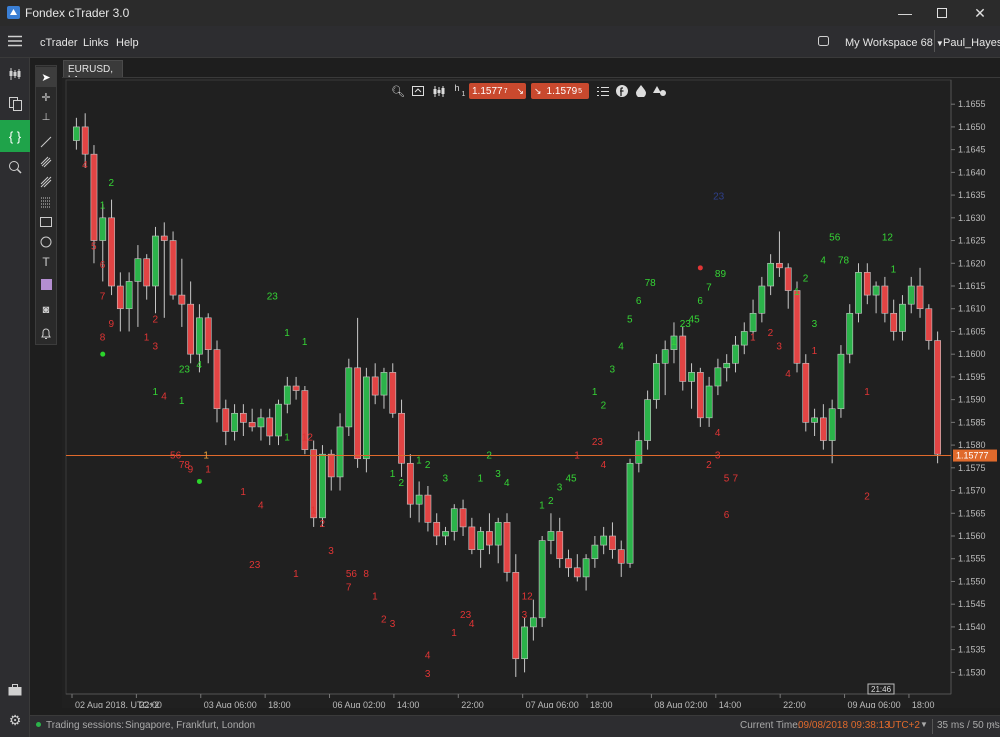 The height and width of the screenshot is (737, 1000). Describe the element at coordinates (905, 13) in the screenshot. I see `minimize-button: —` at that location.